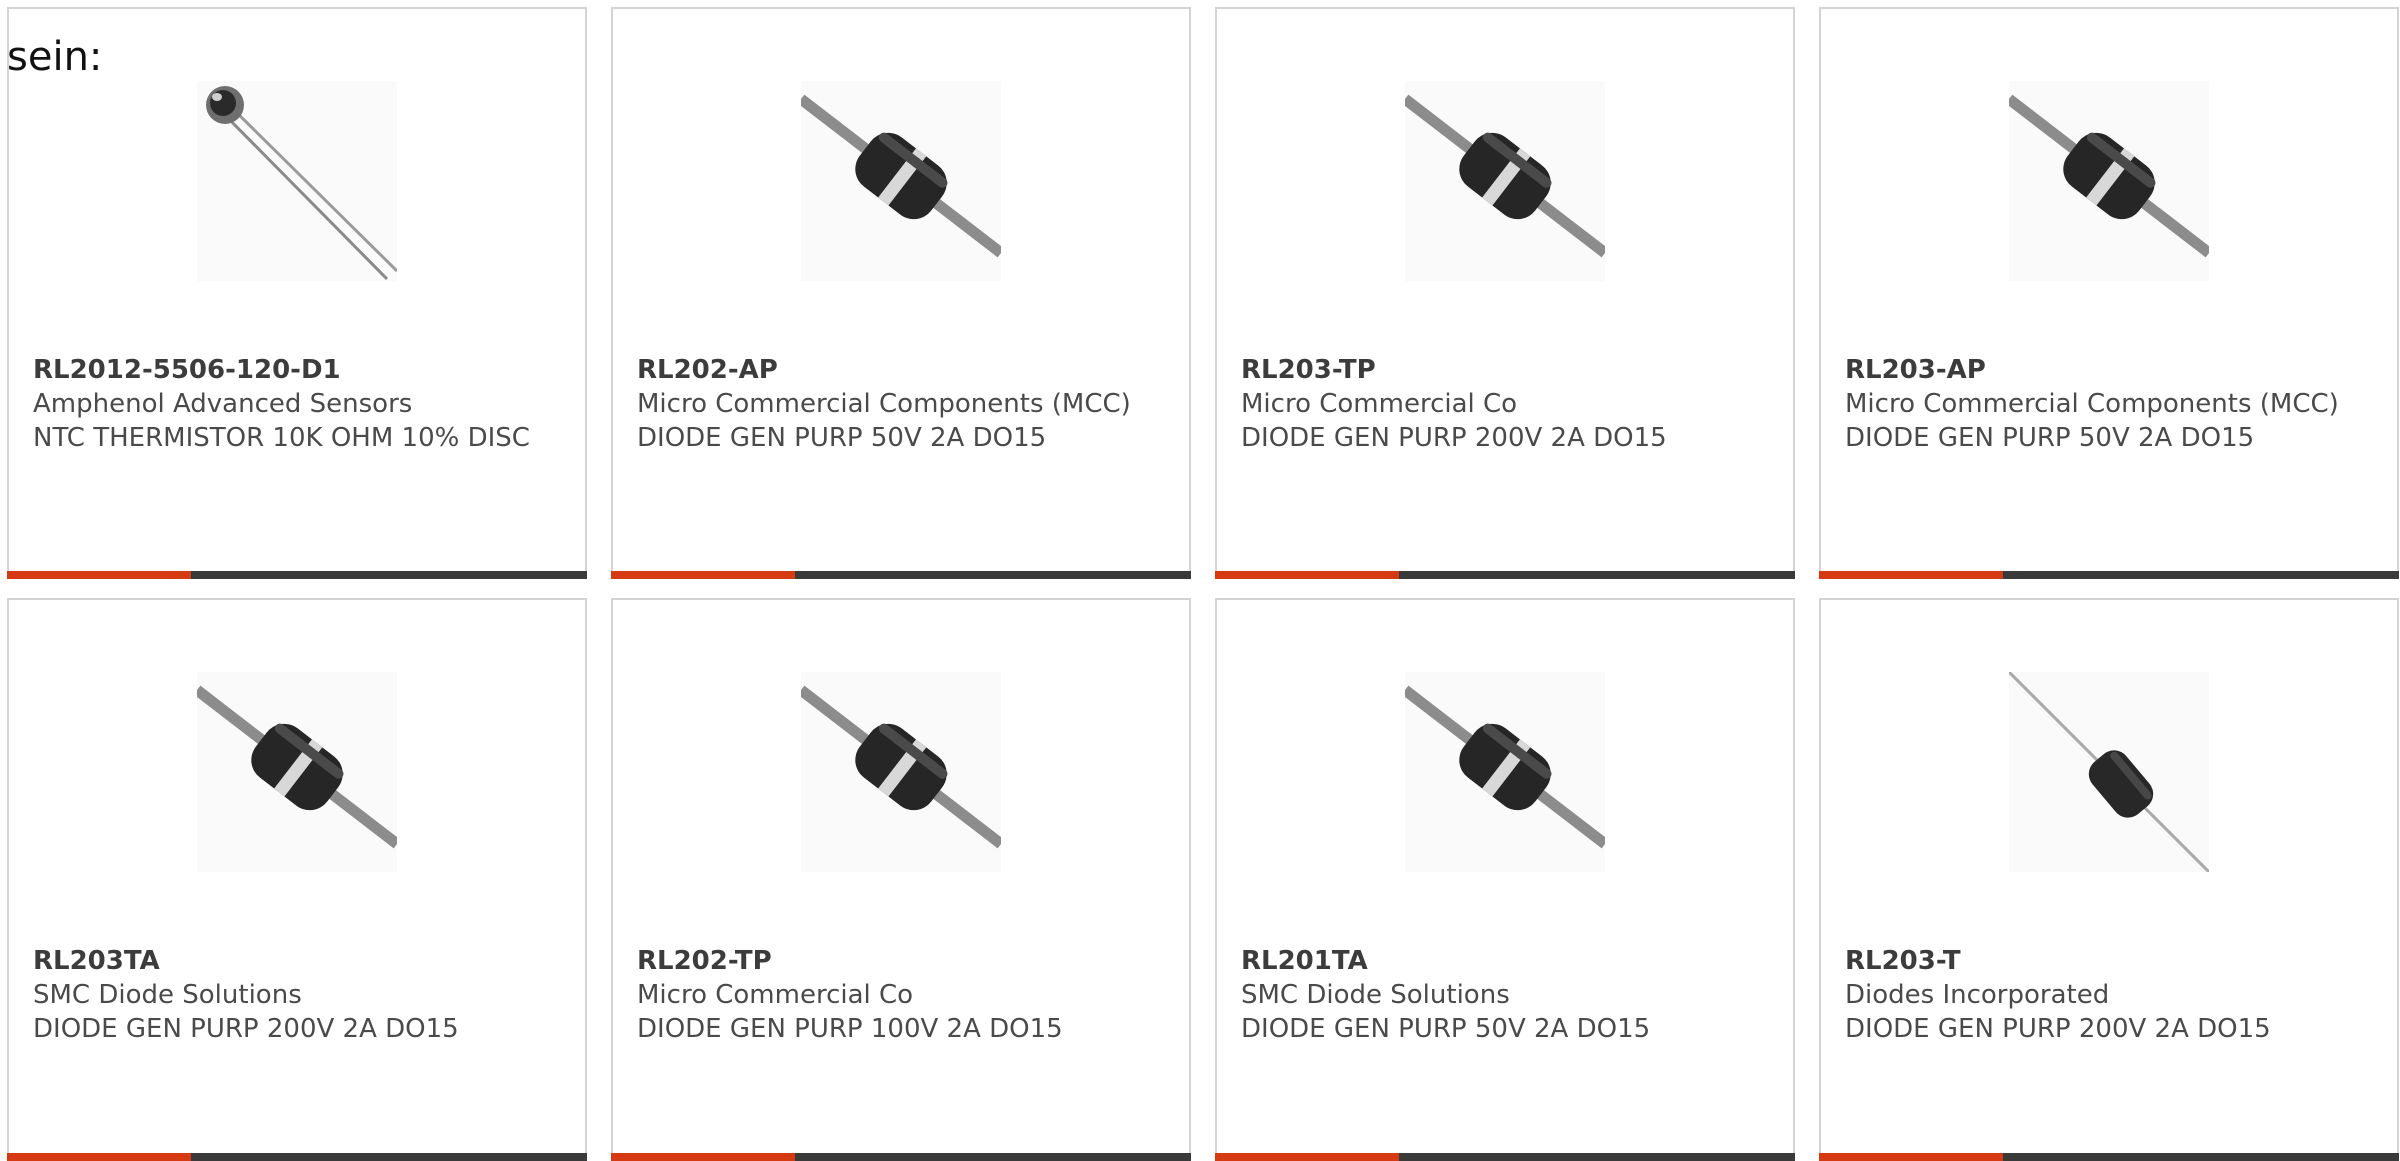 This screenshot has height=1161, width=2400. What do you see at coordinates (2111, 961) in the screenshot?
I see `part-number-link: RL203-T` at bounding box center [2111, 961].